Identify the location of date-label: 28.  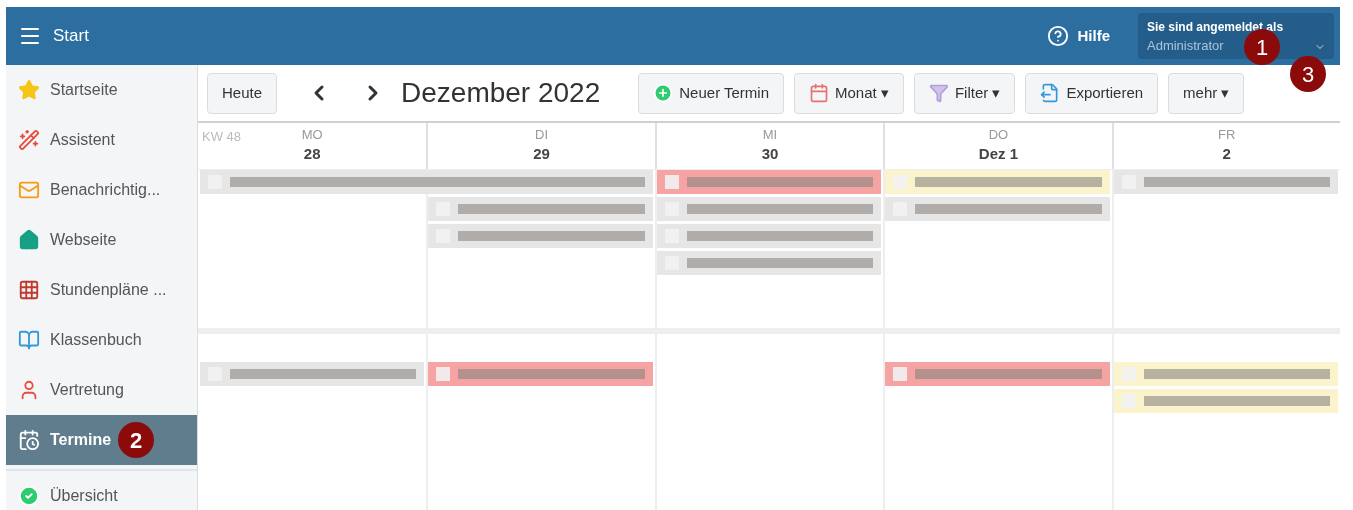
(312, 154).